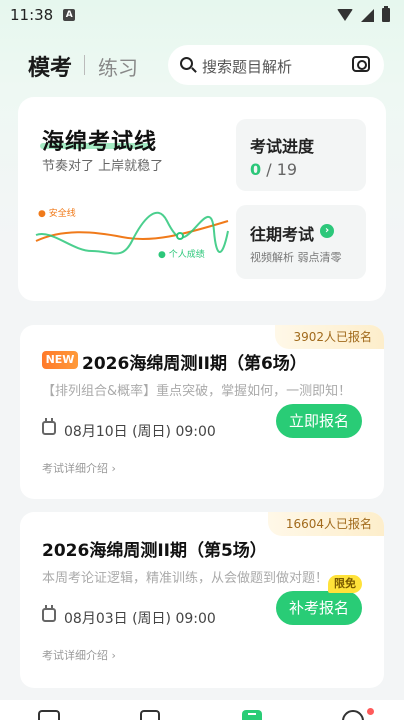 This screenshot has height=720, width=404. I want to click on status-bar: 11:38 A, so click(202, 15).